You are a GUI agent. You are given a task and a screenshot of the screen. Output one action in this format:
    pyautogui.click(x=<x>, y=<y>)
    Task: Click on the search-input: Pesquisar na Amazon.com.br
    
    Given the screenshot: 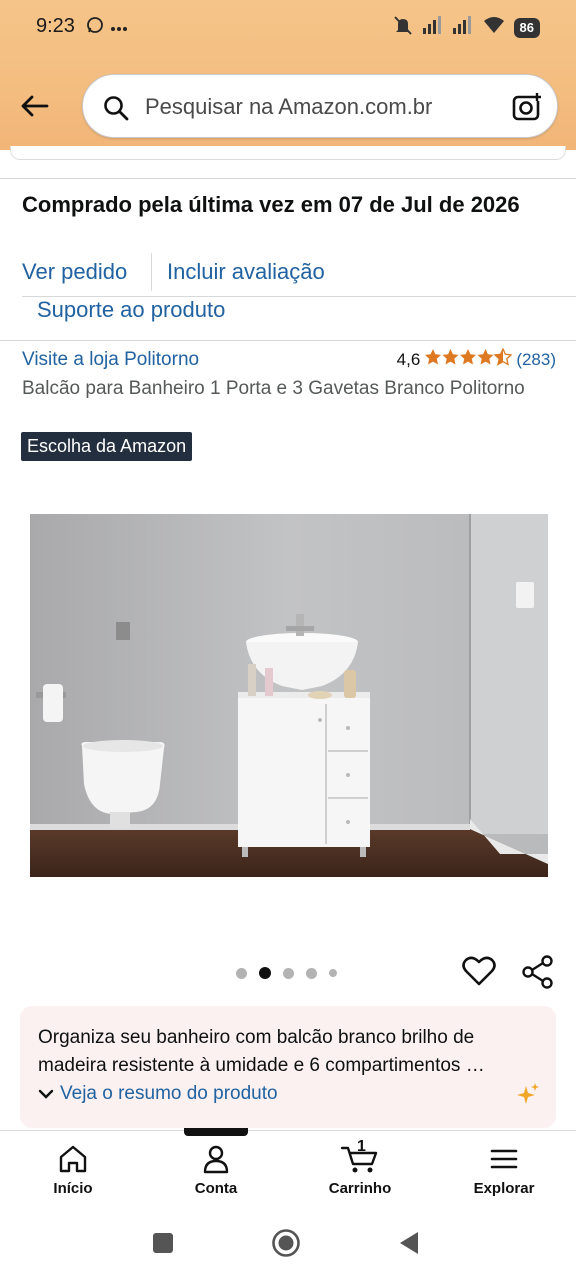 What is the action you would take?
    pyautogui.click(x=288, y=107)
    